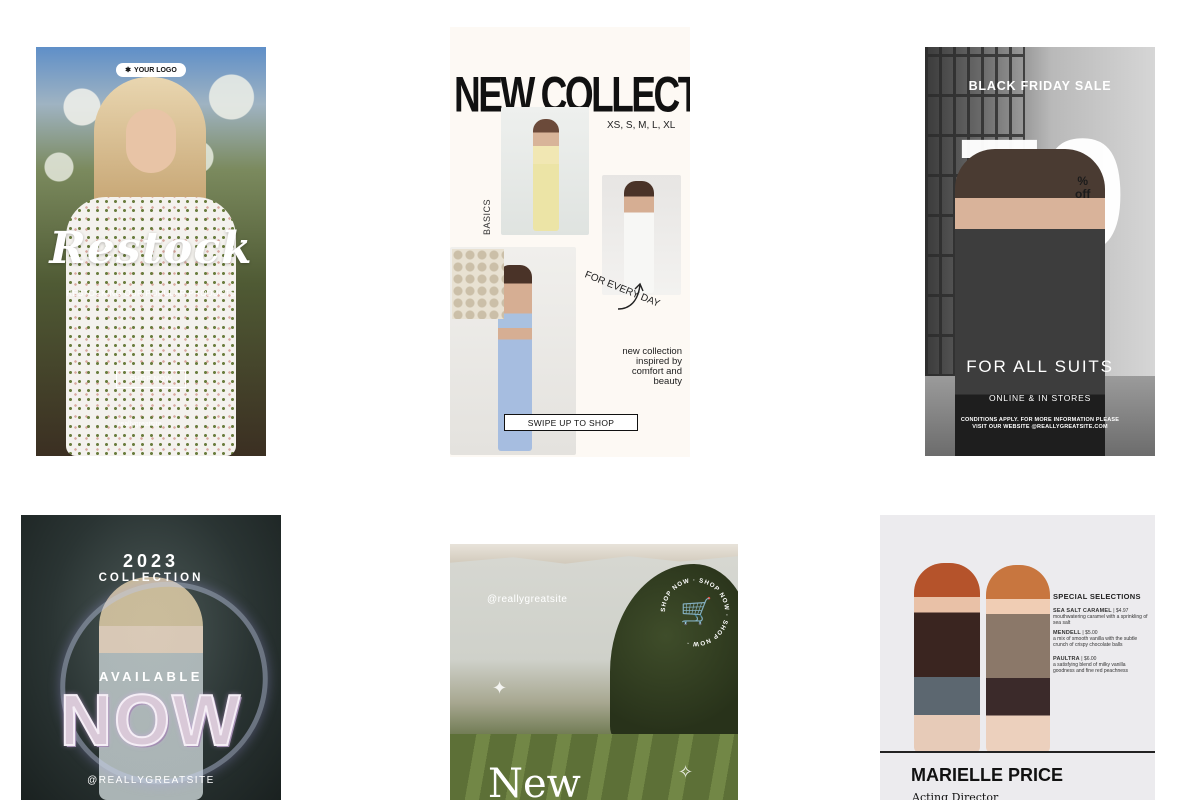  I want to click on shop-now-button: SHOP NOW, so click(151, 379).